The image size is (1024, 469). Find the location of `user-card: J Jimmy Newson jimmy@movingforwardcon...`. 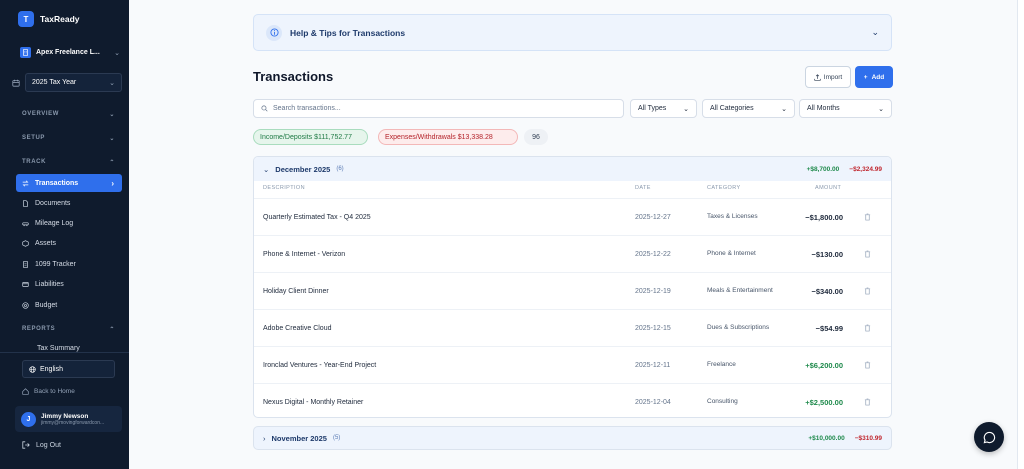

user-card: J Jimmy Newson jimmy@movingforwardcon... is located at coordinates (68, 419).